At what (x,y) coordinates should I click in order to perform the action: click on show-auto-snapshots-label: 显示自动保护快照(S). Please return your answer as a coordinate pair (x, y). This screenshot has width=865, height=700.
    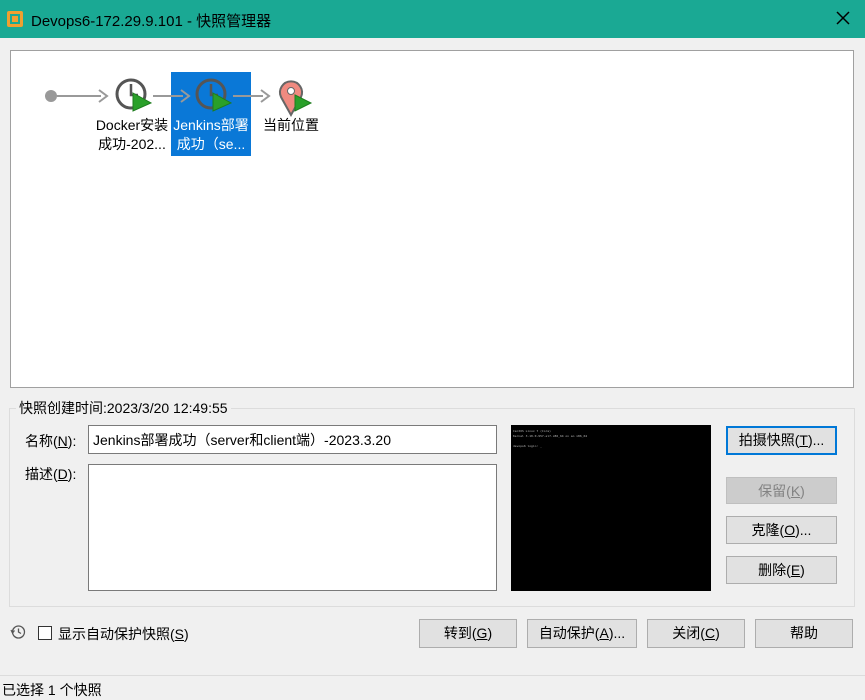
    Looking at the image, I should click on (123, 634).